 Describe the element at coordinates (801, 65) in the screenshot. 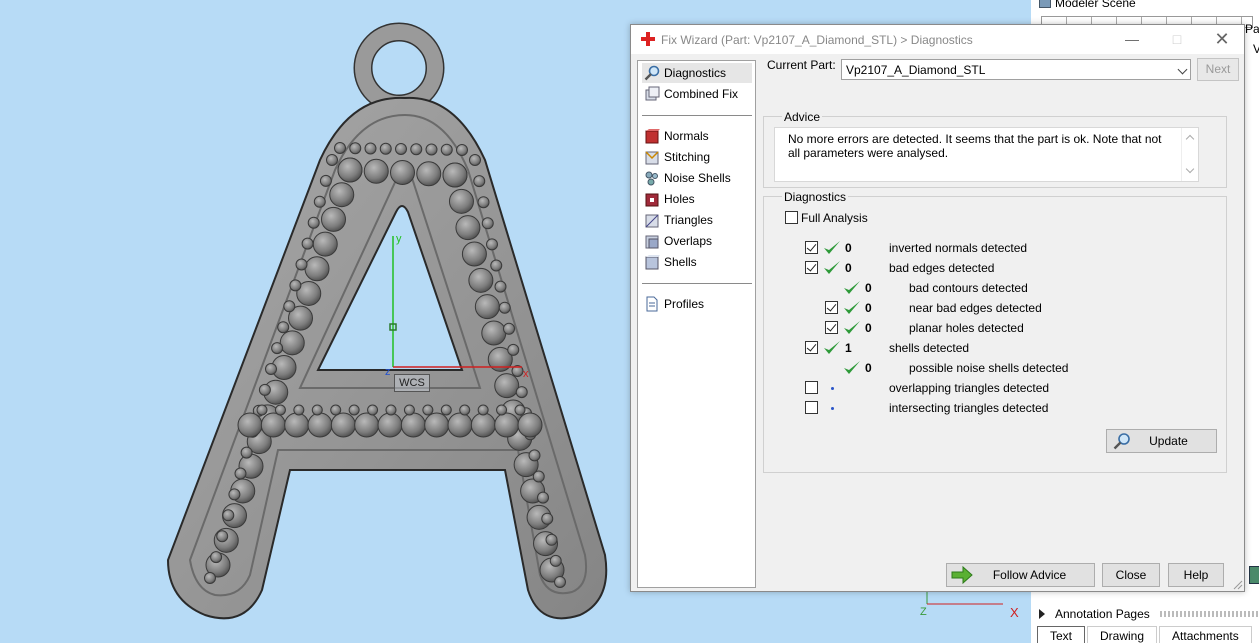

I see `current-part-label: Current Part:` at that location.